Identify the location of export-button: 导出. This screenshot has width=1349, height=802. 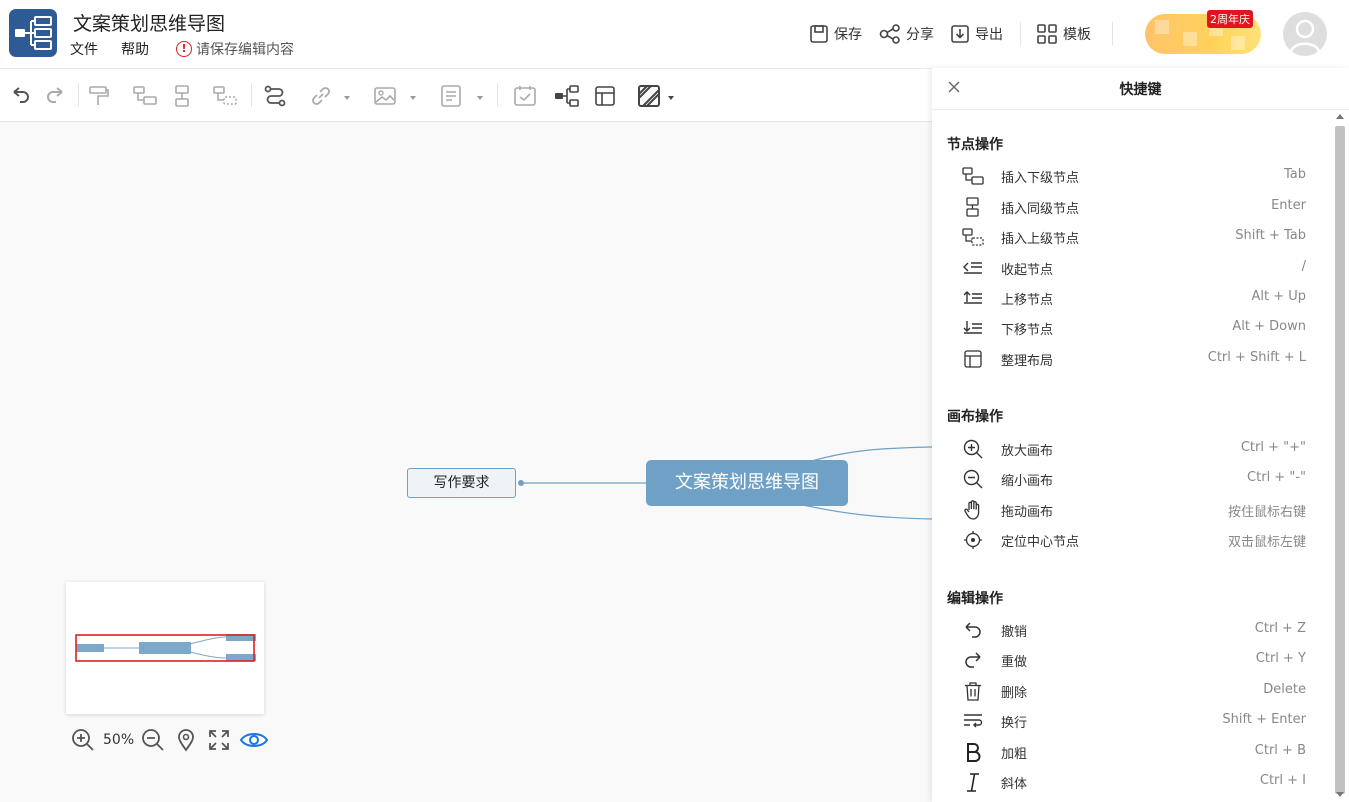
(976, 34).